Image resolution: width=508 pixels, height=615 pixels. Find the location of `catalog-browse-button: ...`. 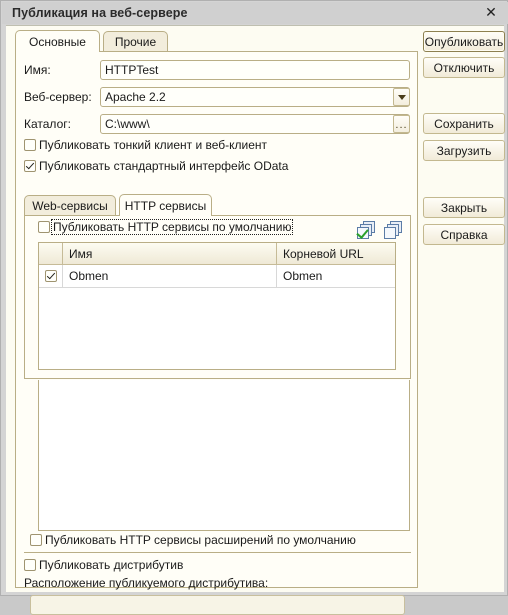

catalog-browse-button: ... is located at coordinates (401, 124).